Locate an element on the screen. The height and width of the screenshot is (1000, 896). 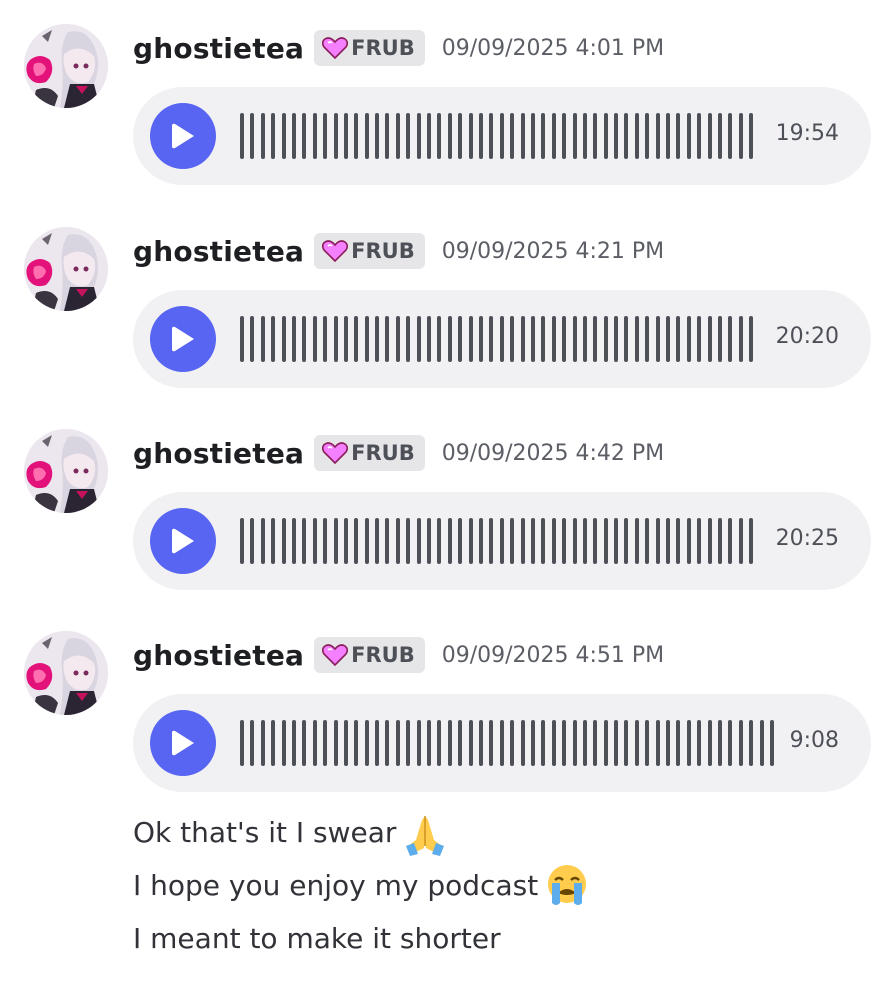
loudly-crying-face-icon is located at coordinates (567, 886).